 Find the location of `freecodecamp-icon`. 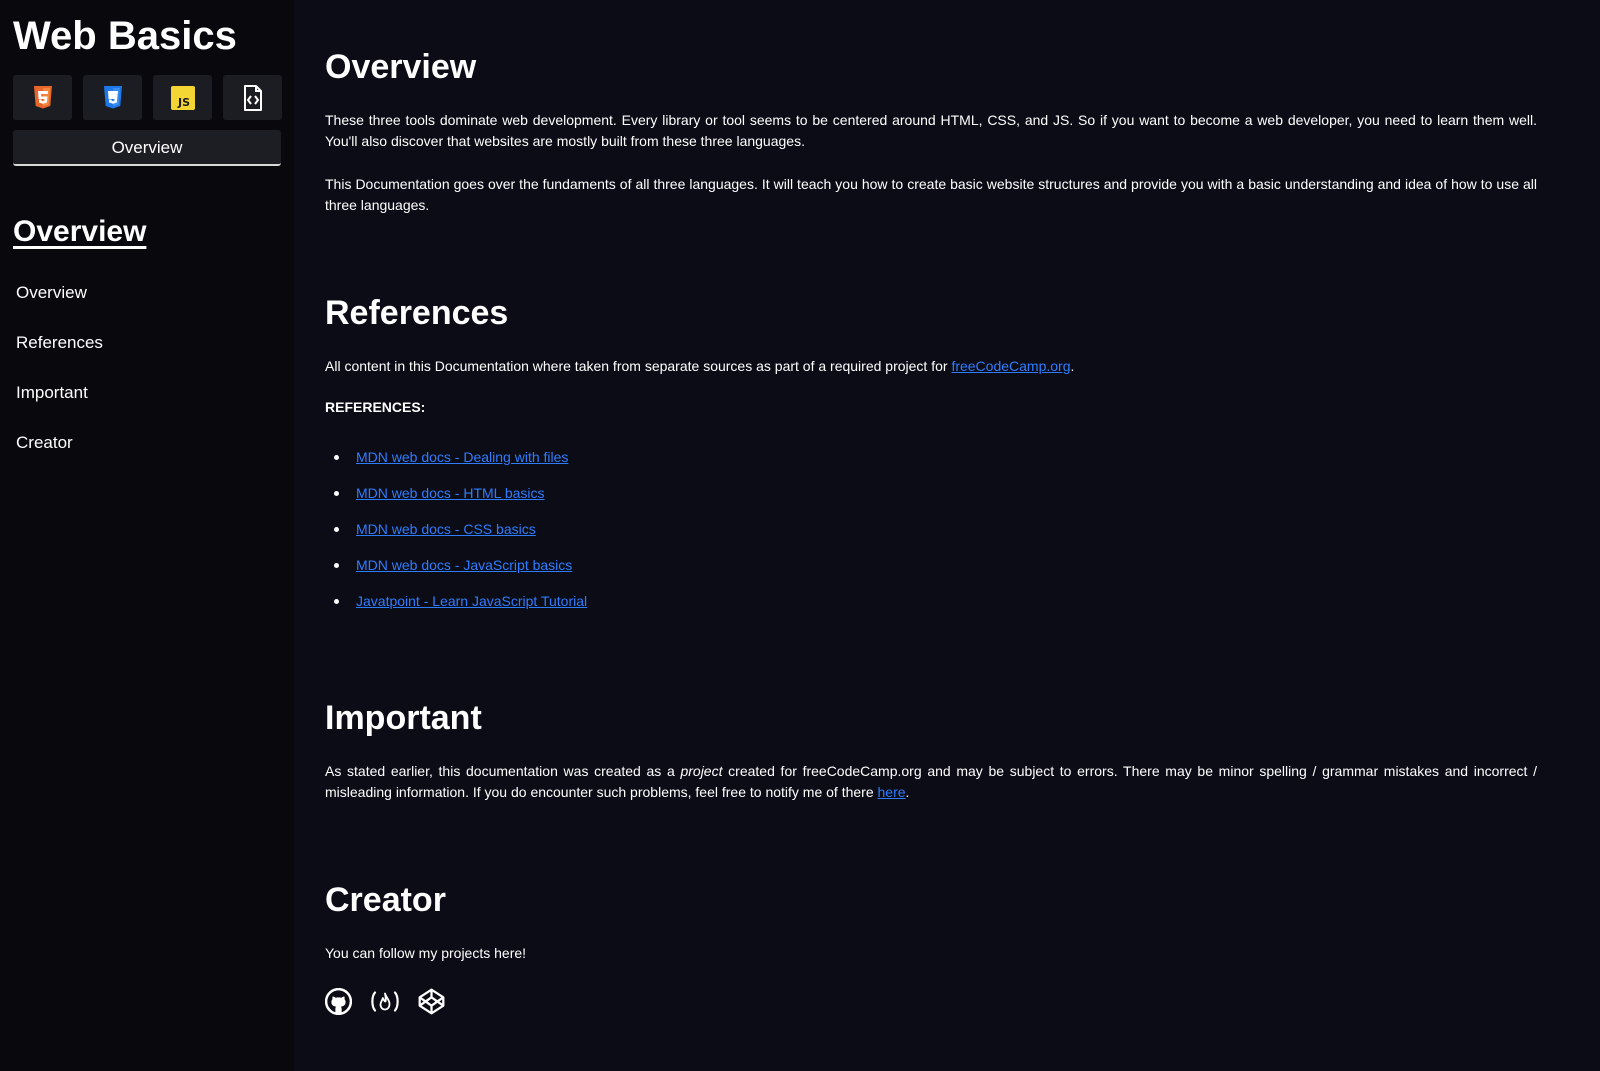

freecodecamp-icon is located at coordinates (385, 1001).